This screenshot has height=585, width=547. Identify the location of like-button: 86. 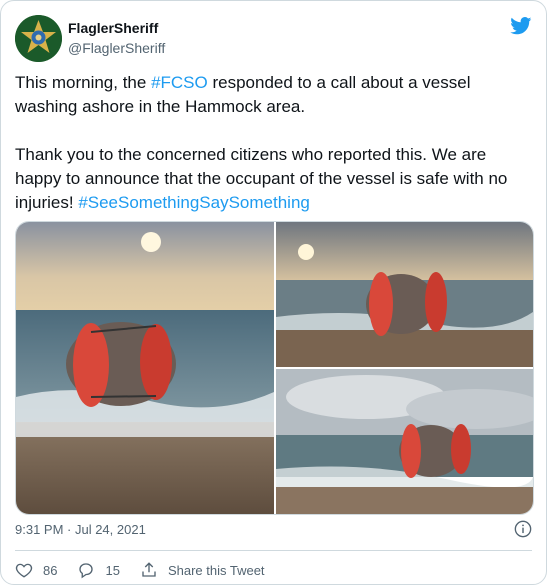
(36, 570).